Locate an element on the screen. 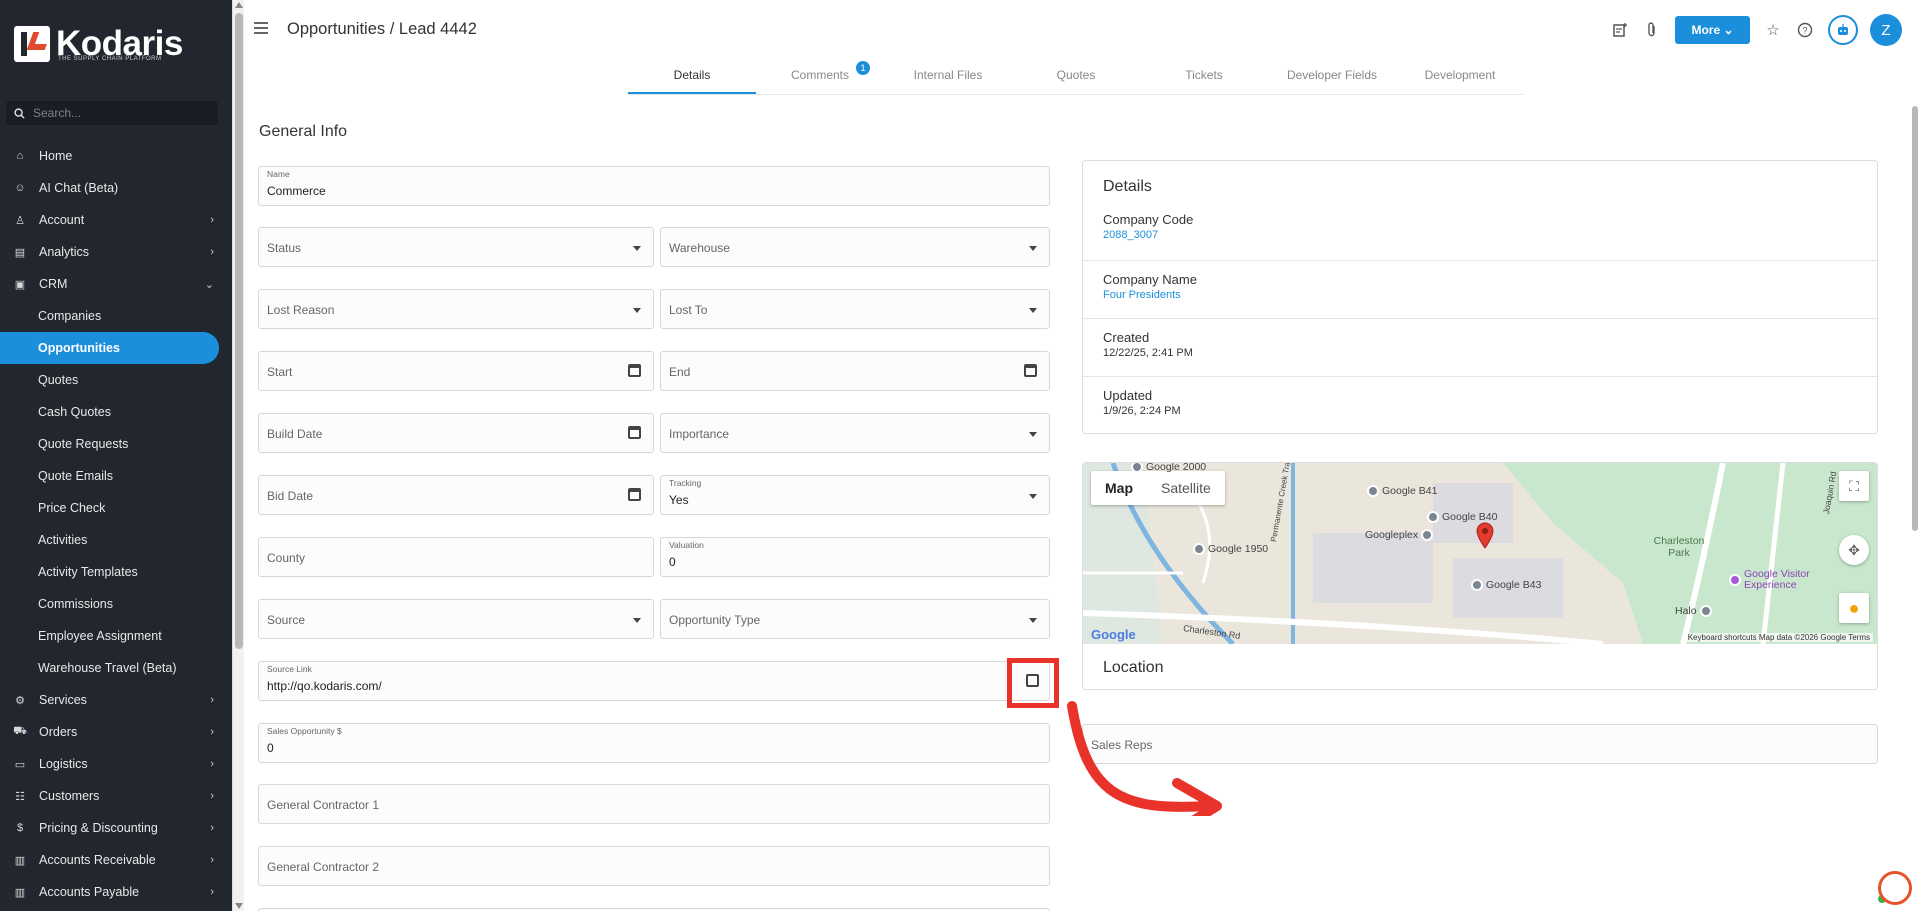  source-select: Source is located at coordinates (456, 619).